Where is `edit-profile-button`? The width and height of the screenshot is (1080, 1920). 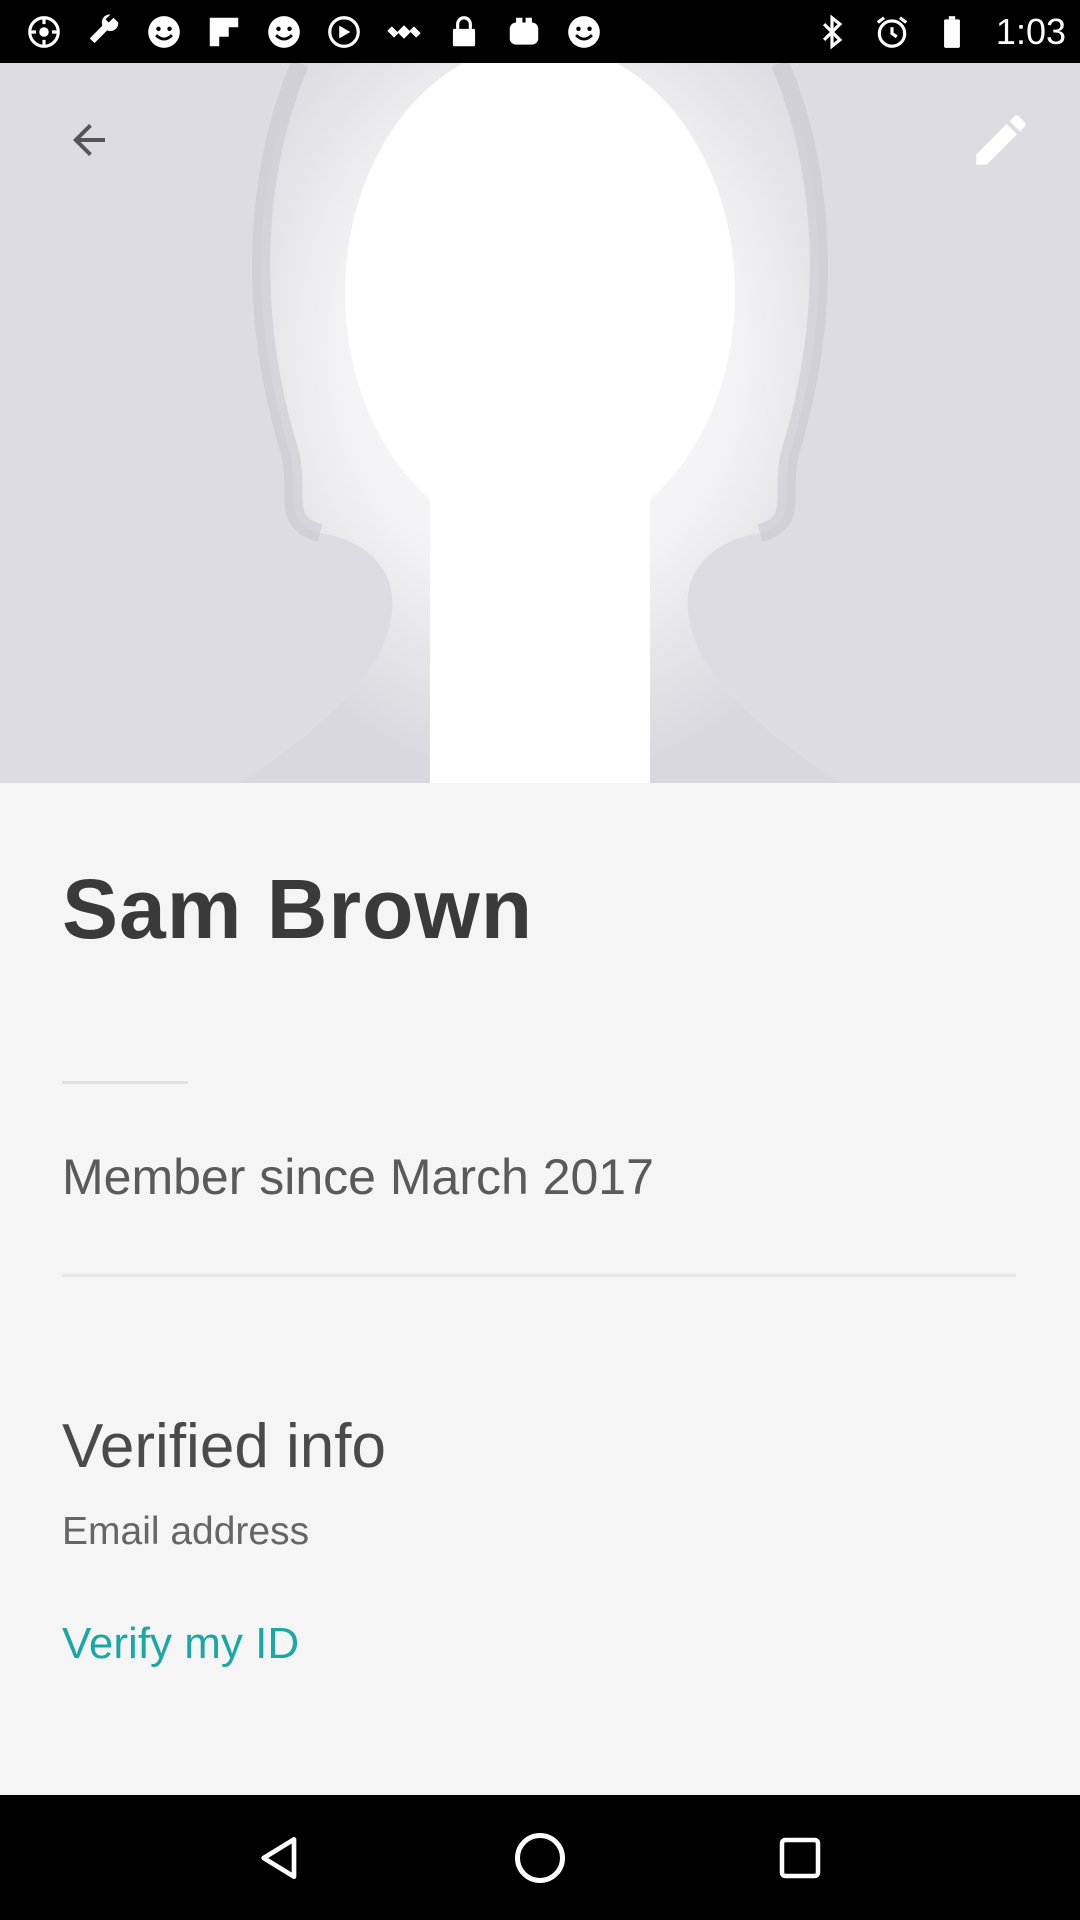 edit-profile-button is located at coordinates (1001, 140).